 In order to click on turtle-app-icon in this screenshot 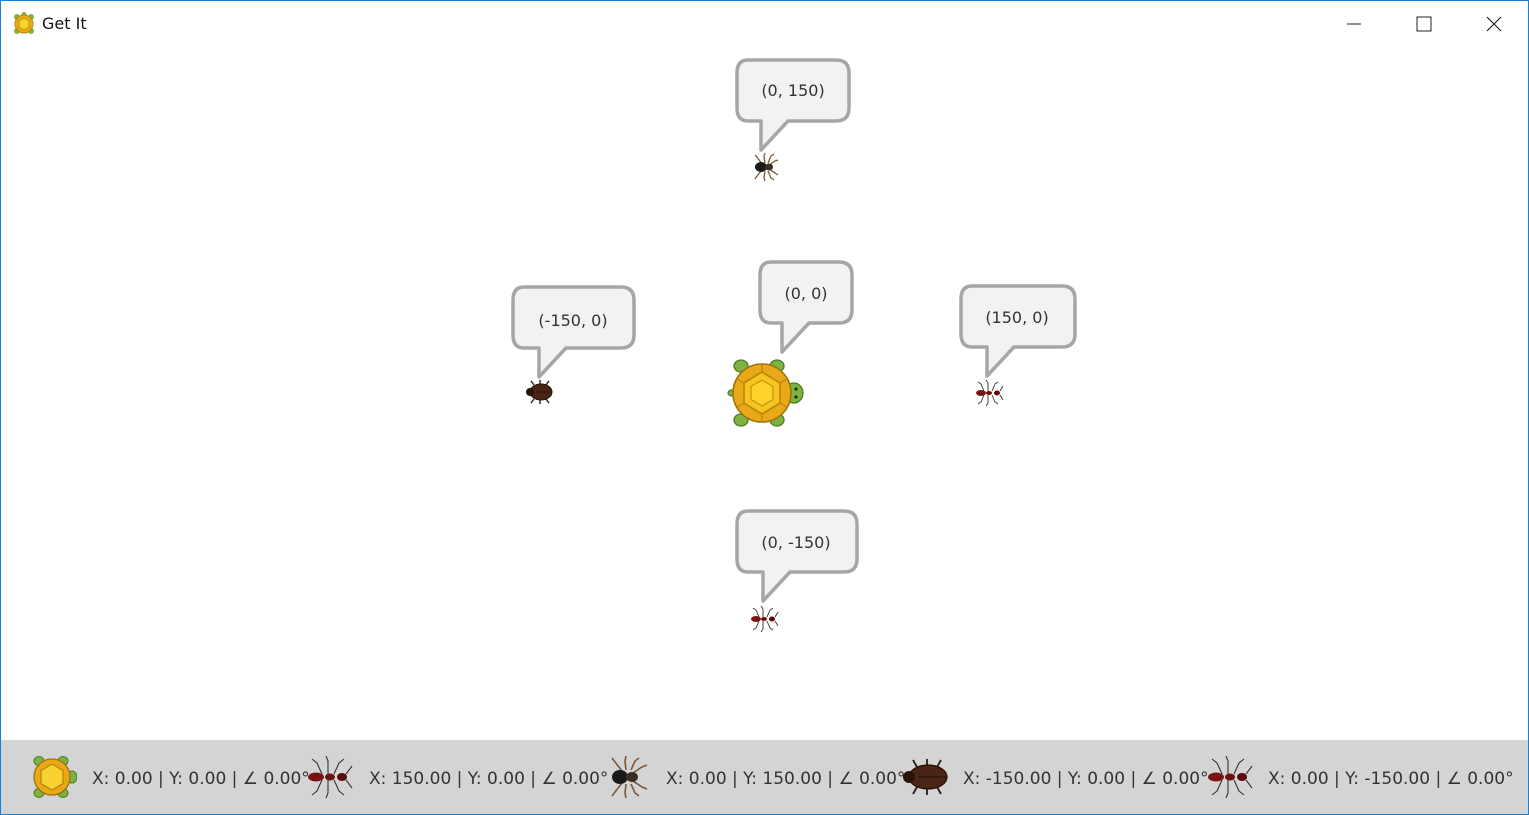, I will do `click(24, 24)`.